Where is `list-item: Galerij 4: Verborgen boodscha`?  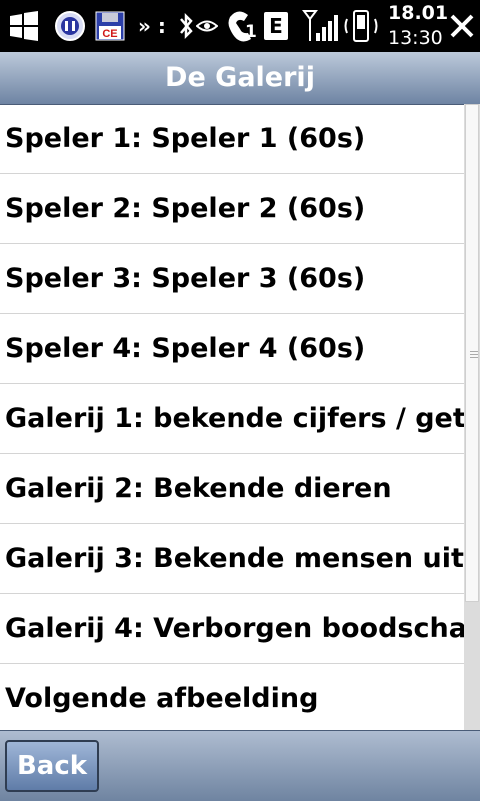 list-item: Galerij 4: Verborgen boodscha is located at coordinates (232, 629).